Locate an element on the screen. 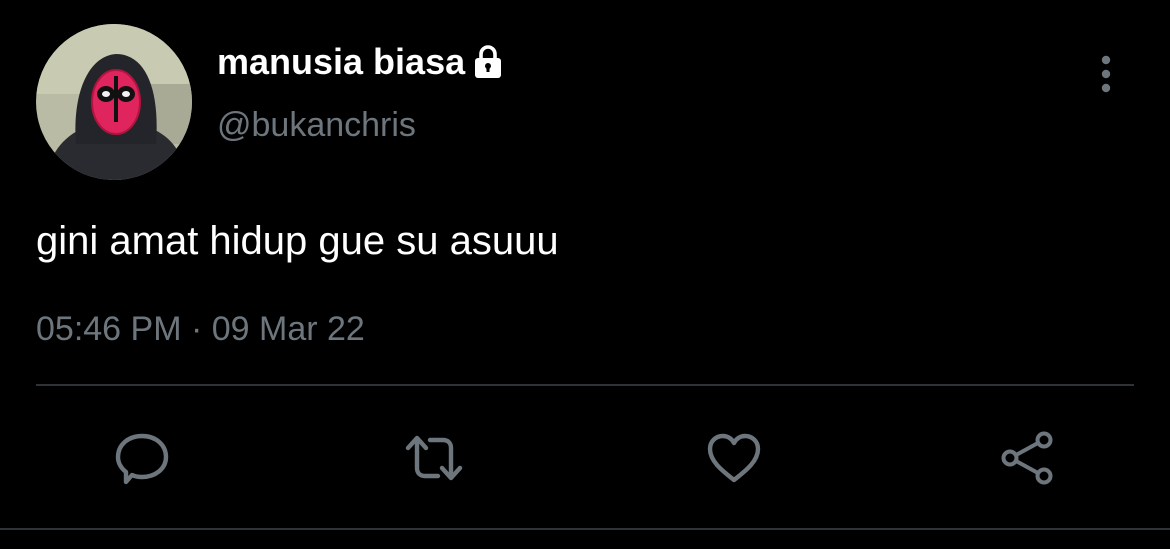 The width and height of the screenshot is (1170, 549). tweet-timestamp: 05:46 PM · 09 Mar 22 is located at coordinates (200, 329).